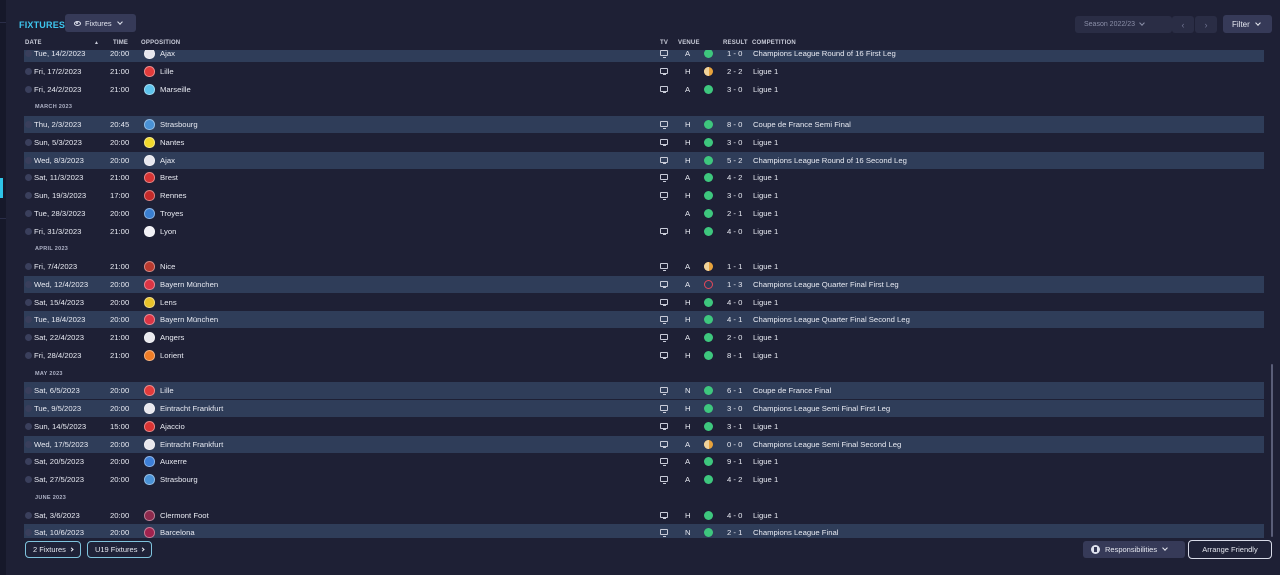 The image size is (1280, 575). I want to click on column-competition: COMPETITION, so click(774, 43).